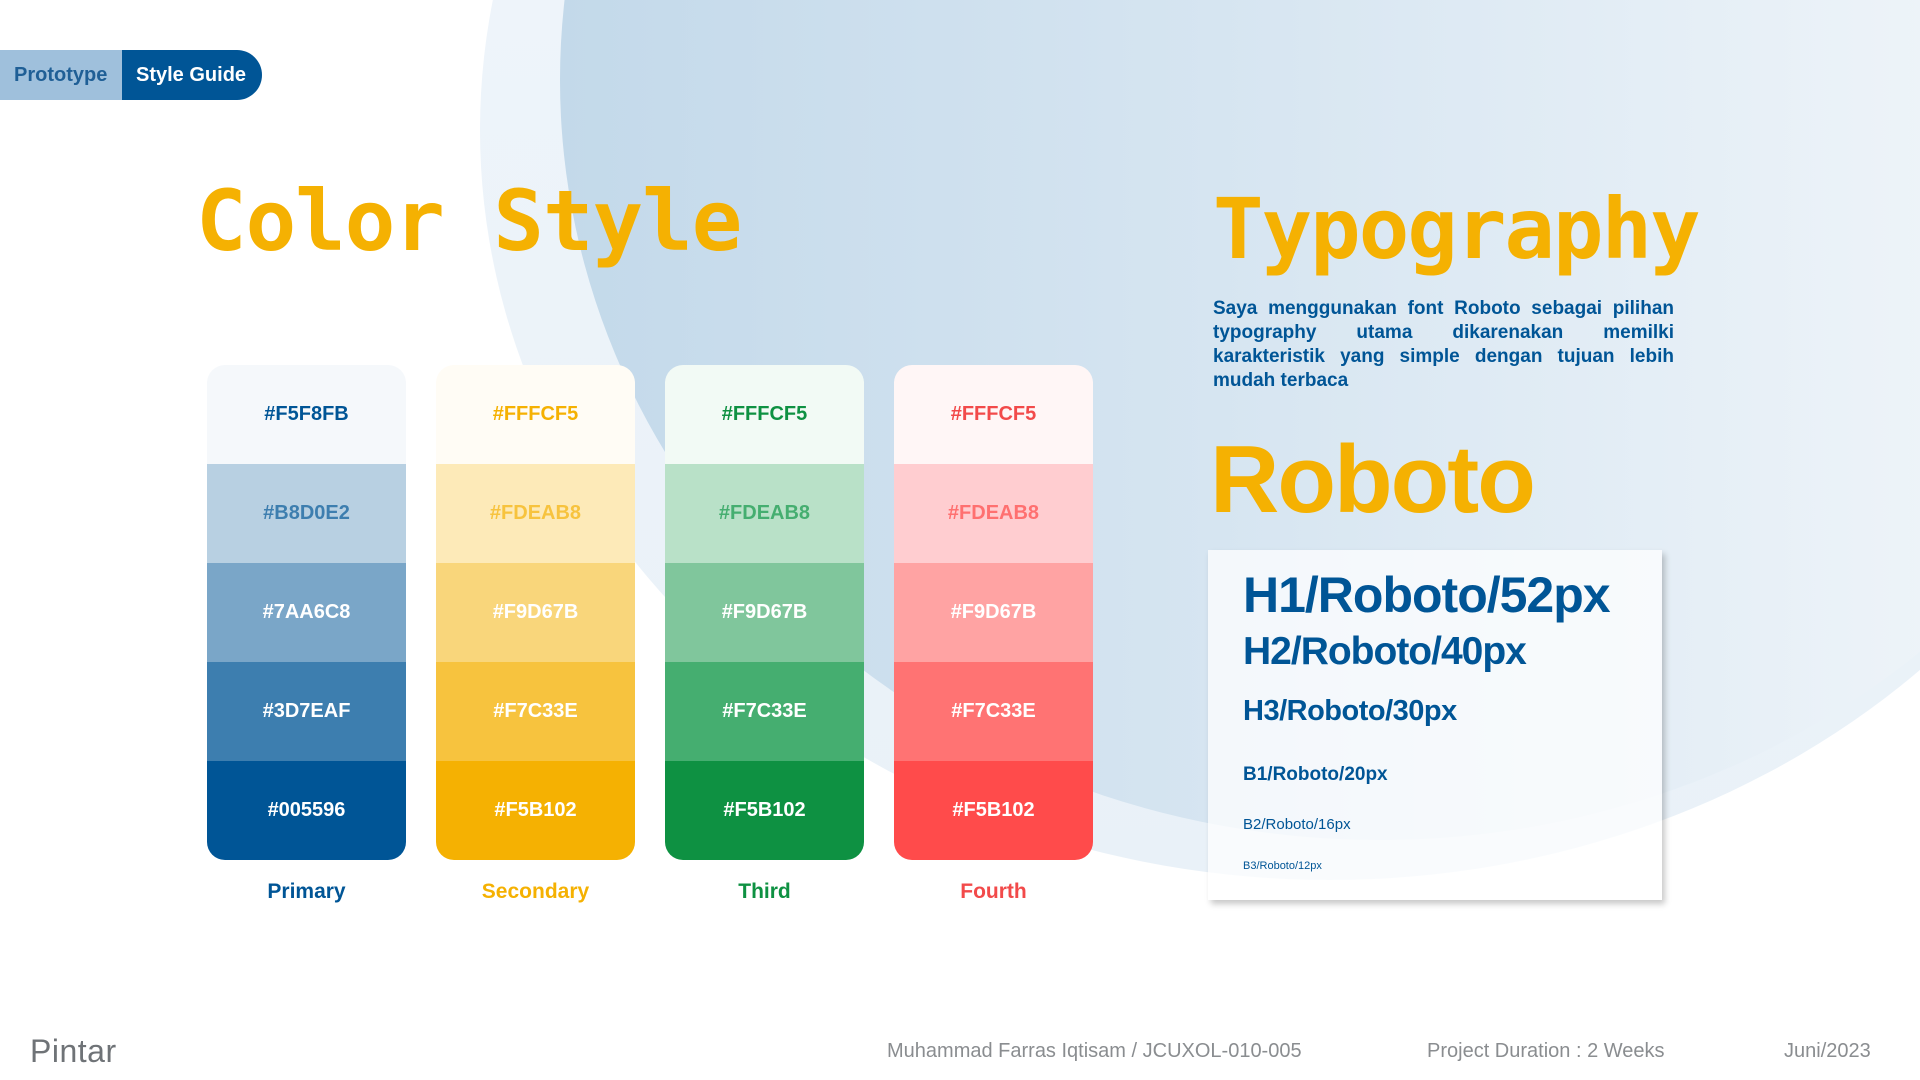 This screenshot has width=1920, height=1080. Describe the element at coordinates (1373, 479) in the screenshot. I see `font-name-title: Roboto` at that location.